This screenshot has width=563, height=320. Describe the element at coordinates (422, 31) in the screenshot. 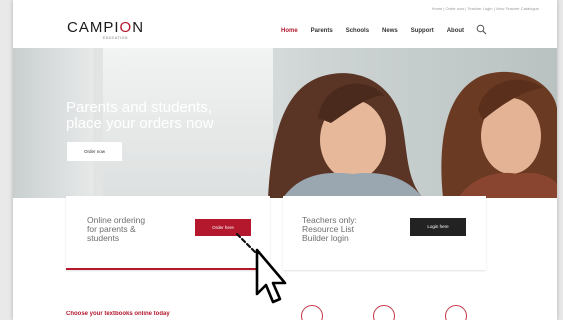

I see `nav-support: Support` at that location.